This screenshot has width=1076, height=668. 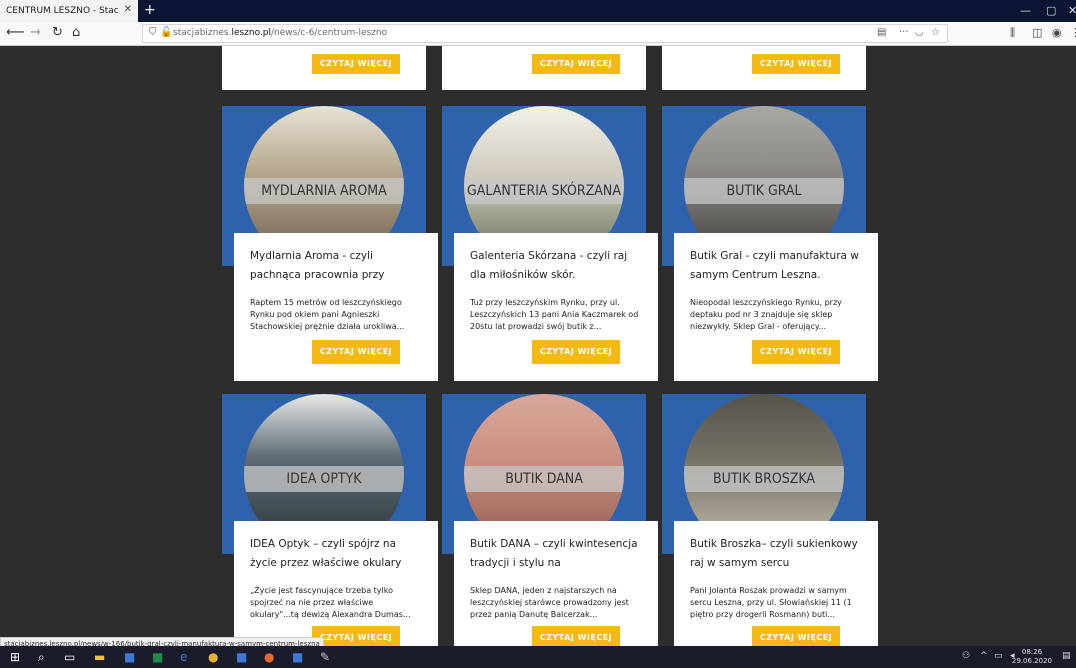 What do you see at coordinates (57, 32) in the screenshot?
I see `reload-icon: ↻` at bounding box center [57, 32].